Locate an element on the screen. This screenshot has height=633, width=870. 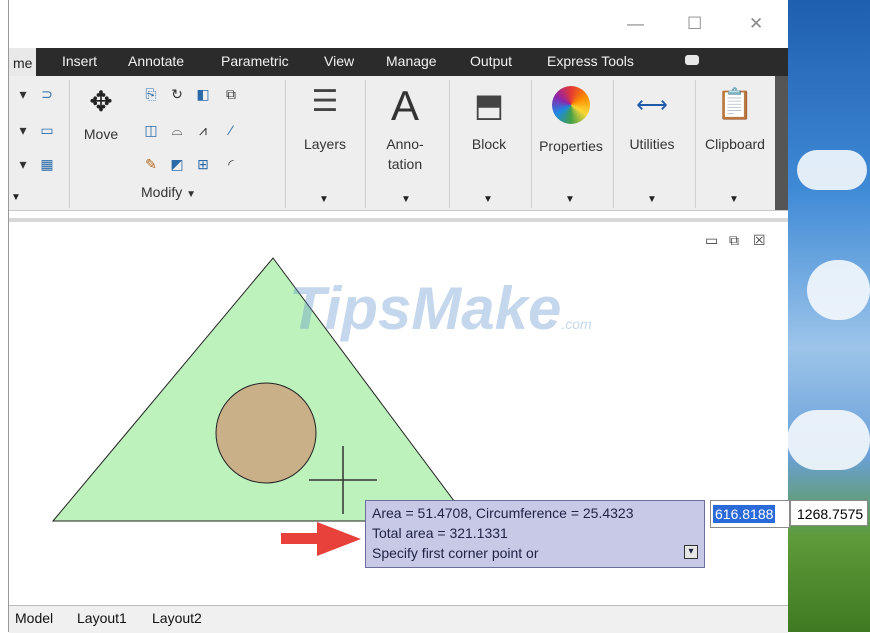
tab-home: me is located at coordinates (23, 62).